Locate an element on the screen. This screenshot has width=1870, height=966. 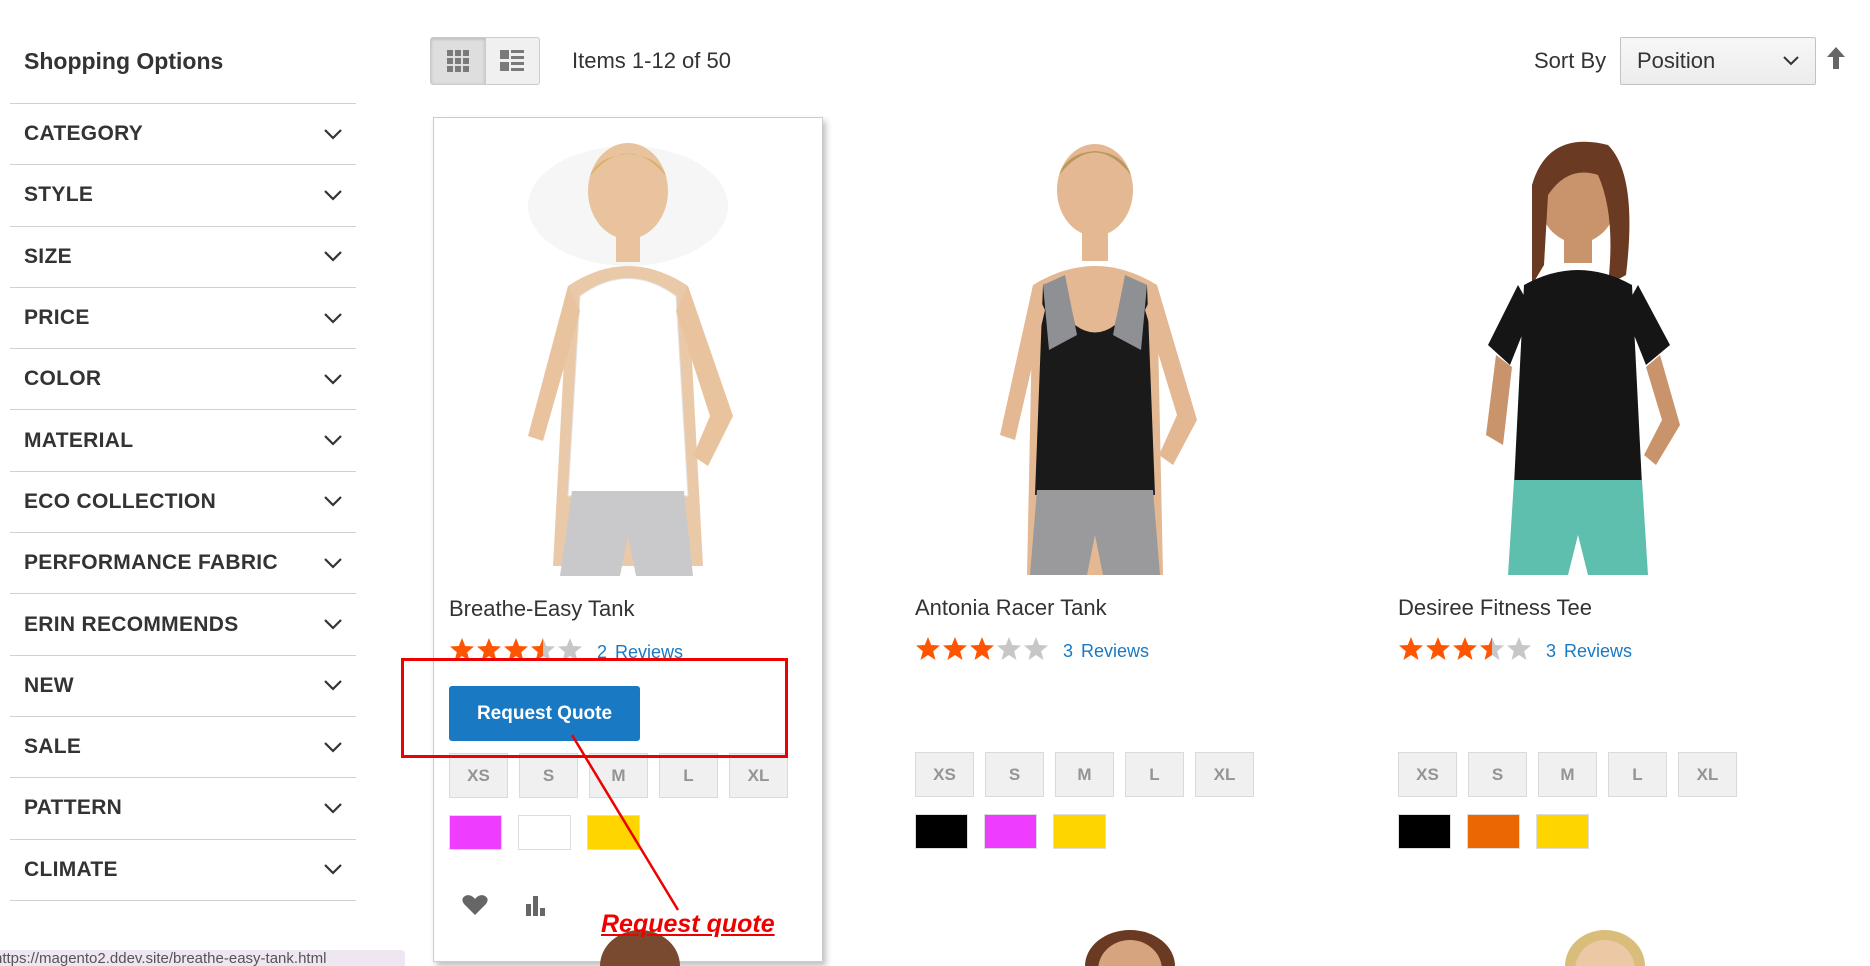
filter-material: MATERIAL is located at coordinates (183, 441).